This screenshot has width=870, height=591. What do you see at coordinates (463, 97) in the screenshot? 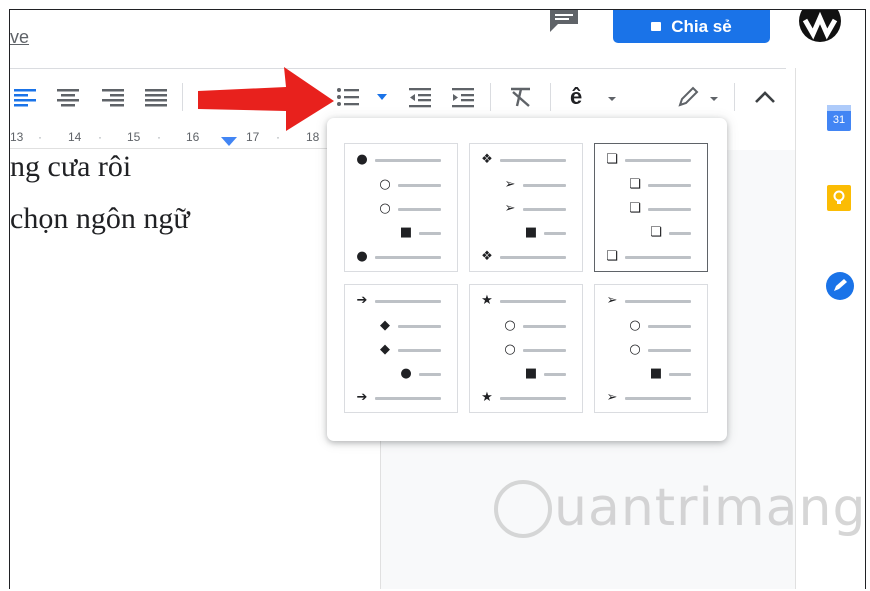
I see `increase-indent-icon` at bounding box center [463, 97].